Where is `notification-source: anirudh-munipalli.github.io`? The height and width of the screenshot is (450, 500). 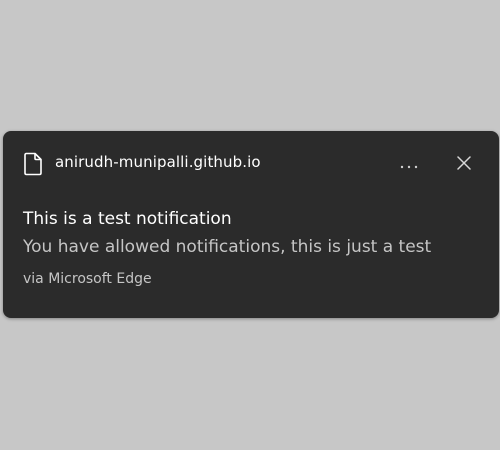
notification-source: anirudh-munipalli.github.io is located at coordinates (158, 162).